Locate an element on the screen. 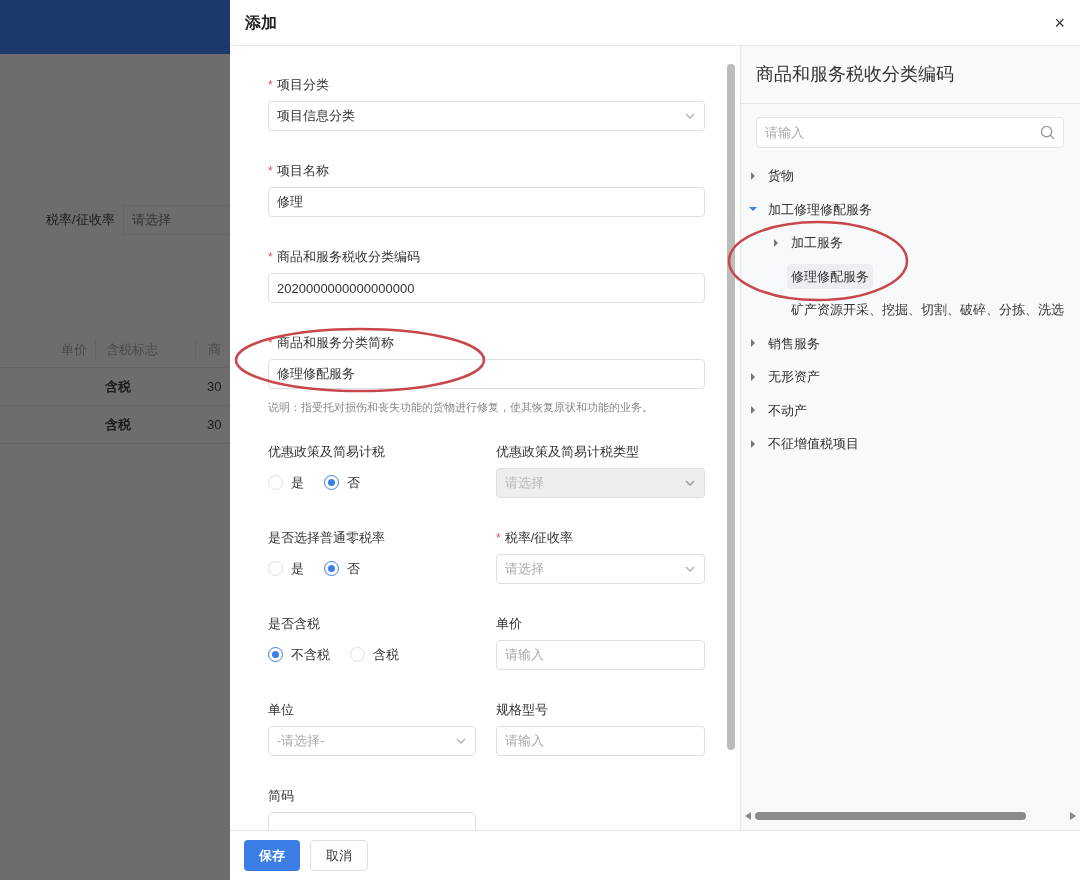 Image resolution: width=1080 pixels, height=880 pixels. scroll-right-icon is located at coordinates (1073, 816).